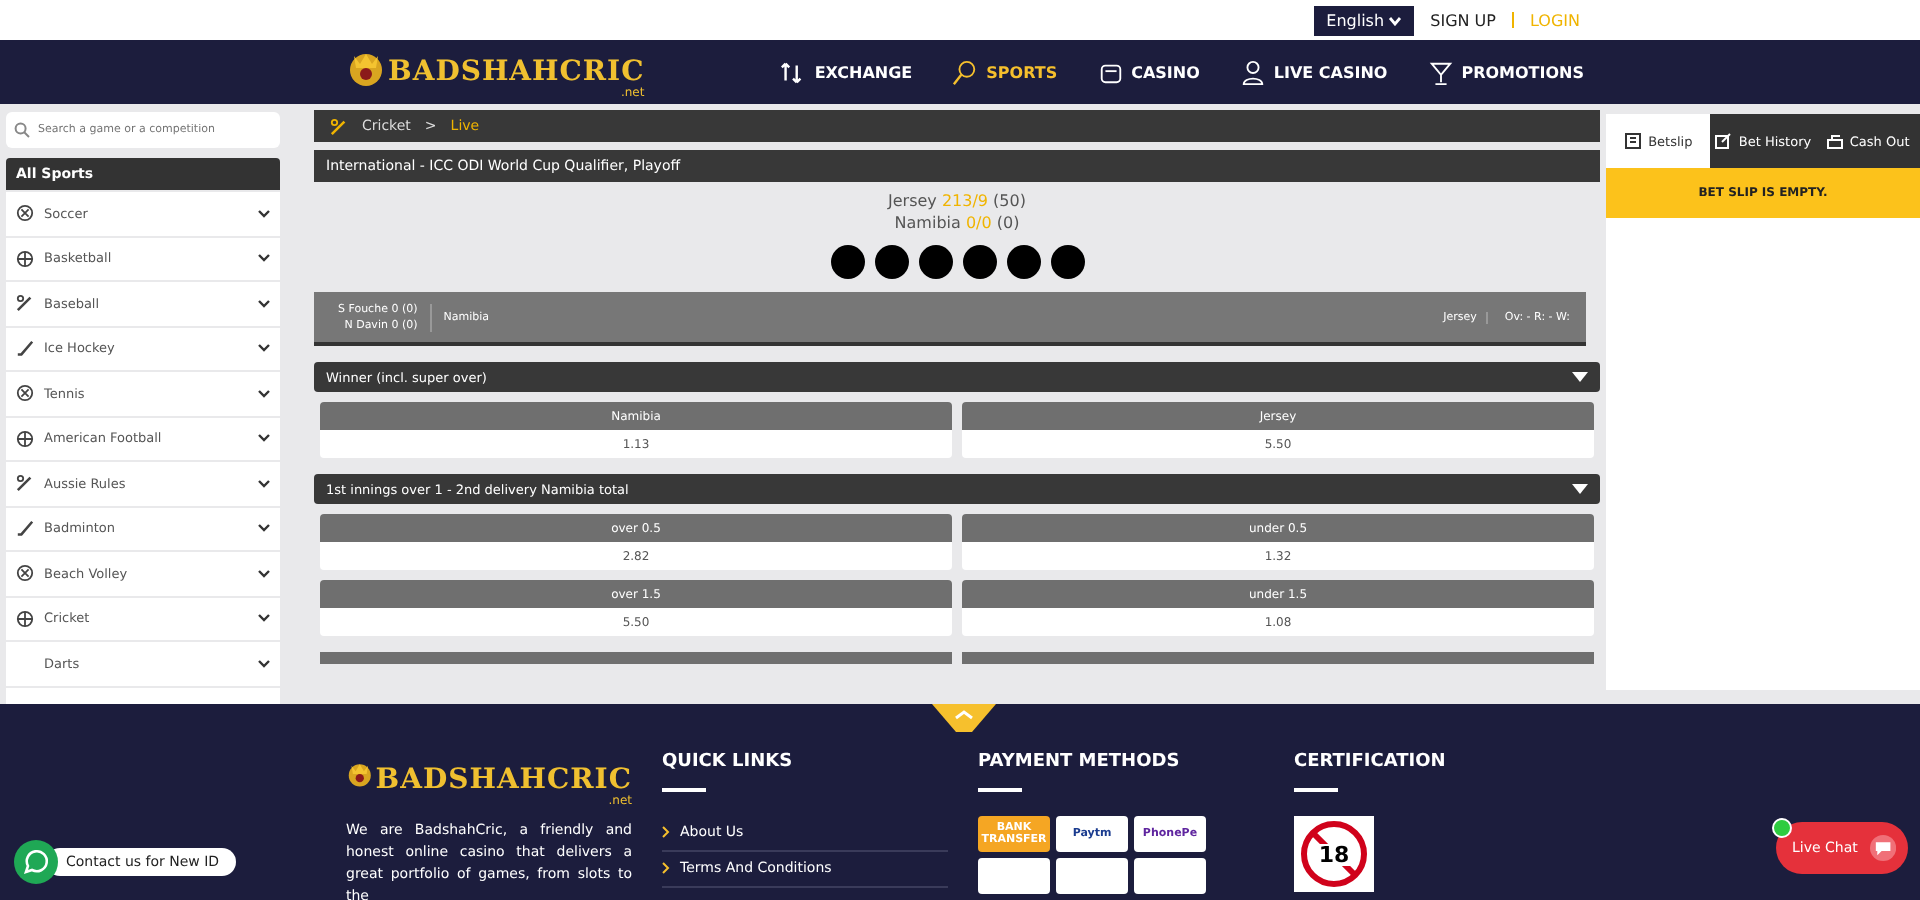  I want to click on nav-link: CASINO, so click(1148, 72).